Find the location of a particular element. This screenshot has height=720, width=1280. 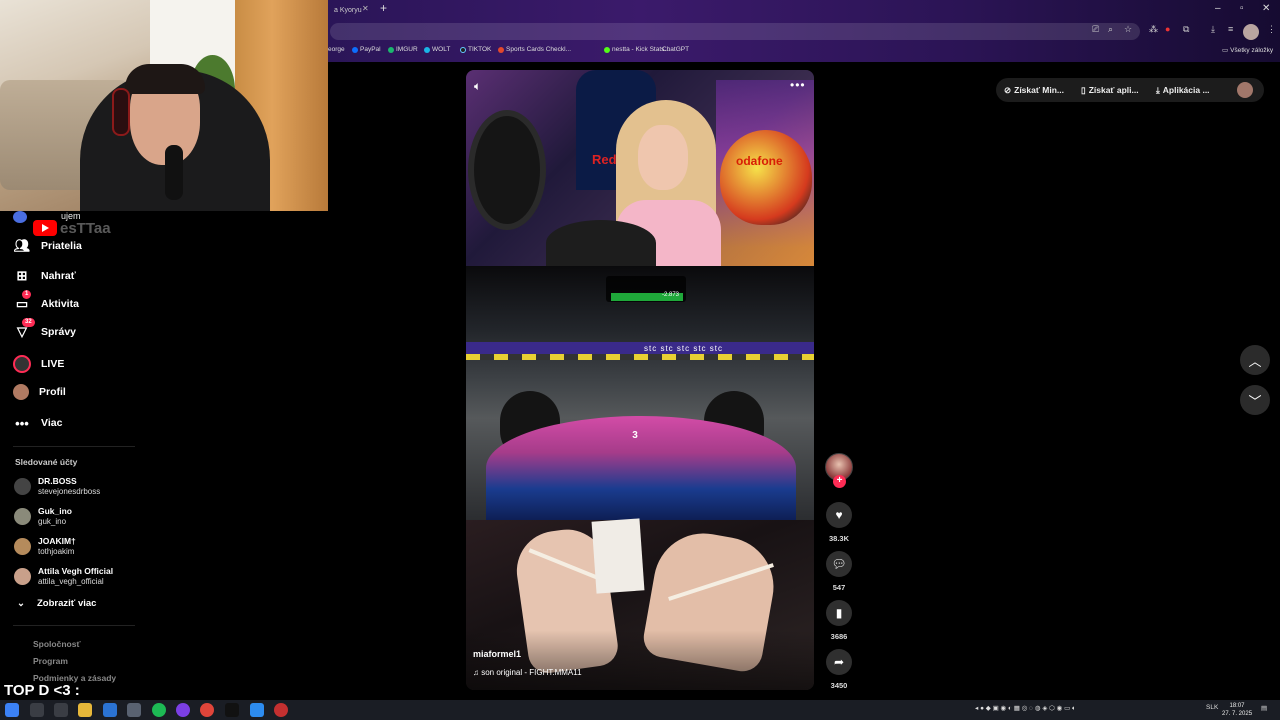

notification-icon: ▤ is located at coordinates (1264, 708).